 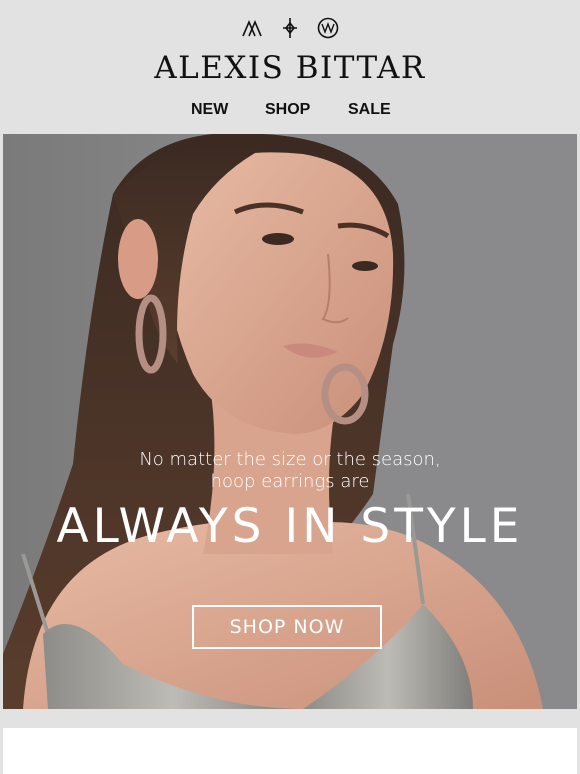 What do you see at coordinates (290, 751) in the screenshot?
I see `content-section-placeholder` at bounding box center [290, 751].